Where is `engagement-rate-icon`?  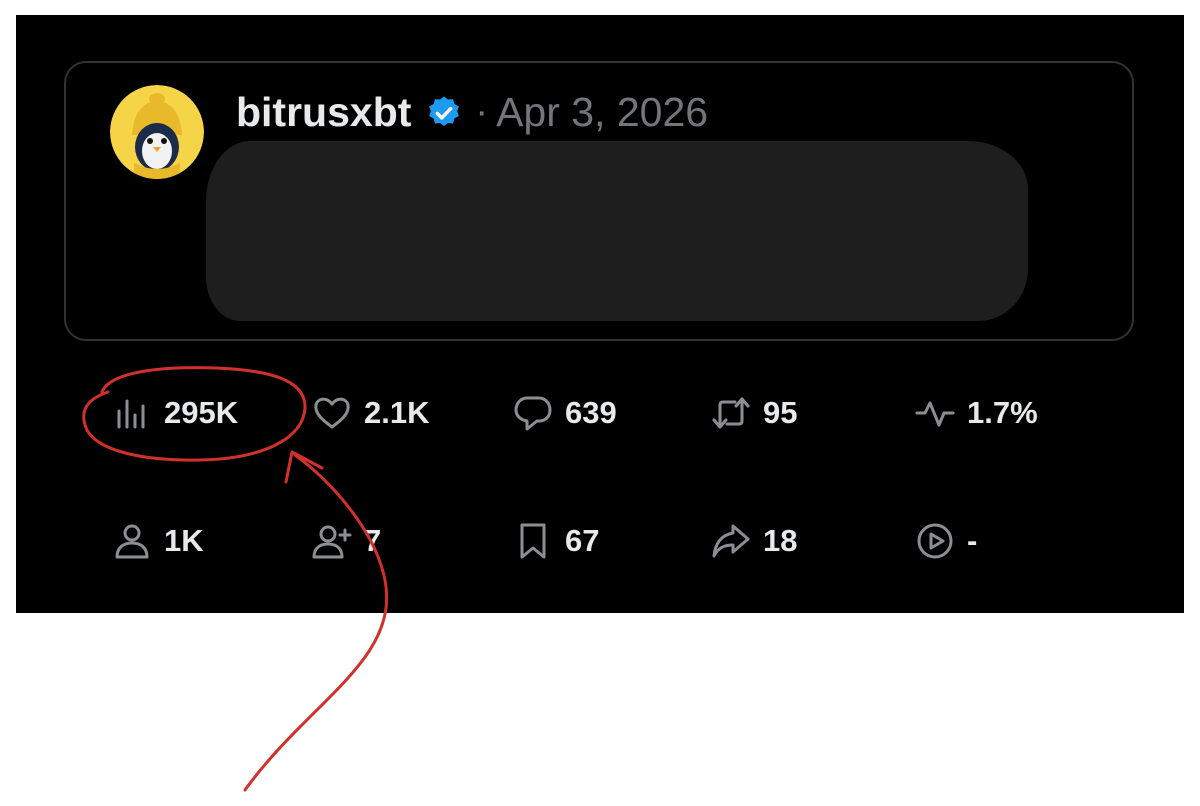 engagement-rate-icon is located at coordinates (935, 413).